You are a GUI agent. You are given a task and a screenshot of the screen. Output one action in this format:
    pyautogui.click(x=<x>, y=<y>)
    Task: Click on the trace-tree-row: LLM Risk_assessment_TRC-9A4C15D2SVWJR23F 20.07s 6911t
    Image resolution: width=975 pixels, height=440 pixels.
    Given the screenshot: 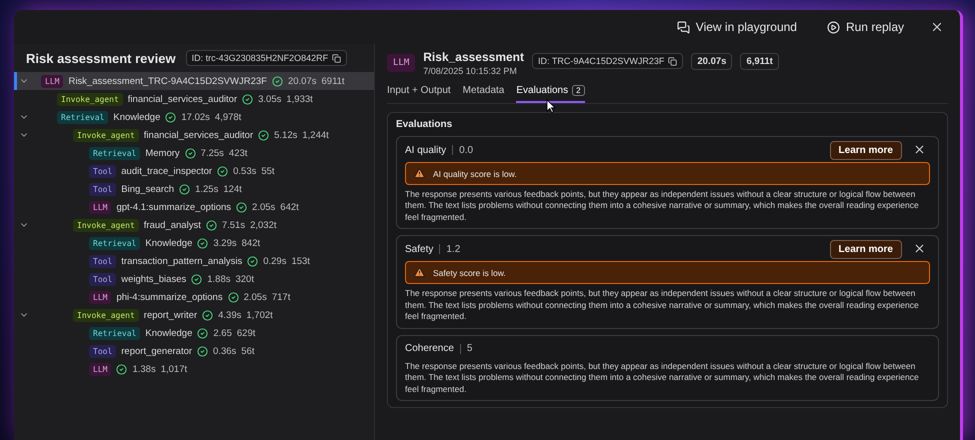 What is the action you would take?
    pyautogui.click(x=194, y=81)
    